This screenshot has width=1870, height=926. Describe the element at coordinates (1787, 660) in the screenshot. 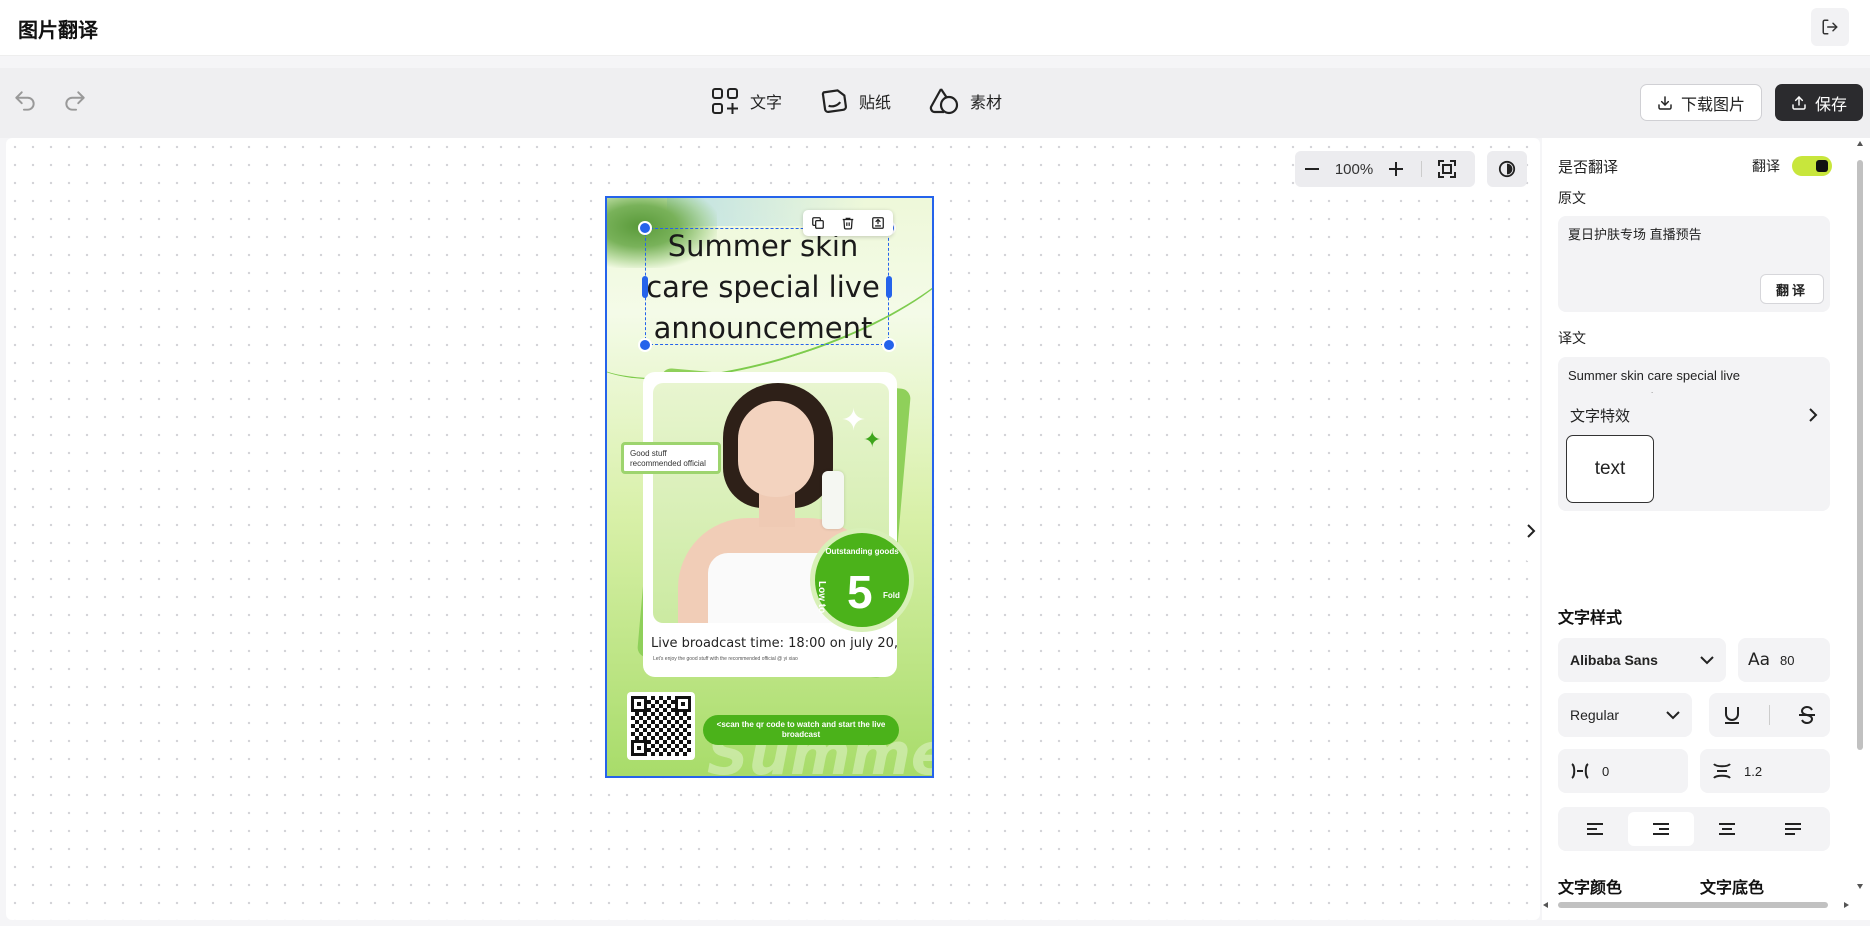

I see `font-size-value: 80` at that location.